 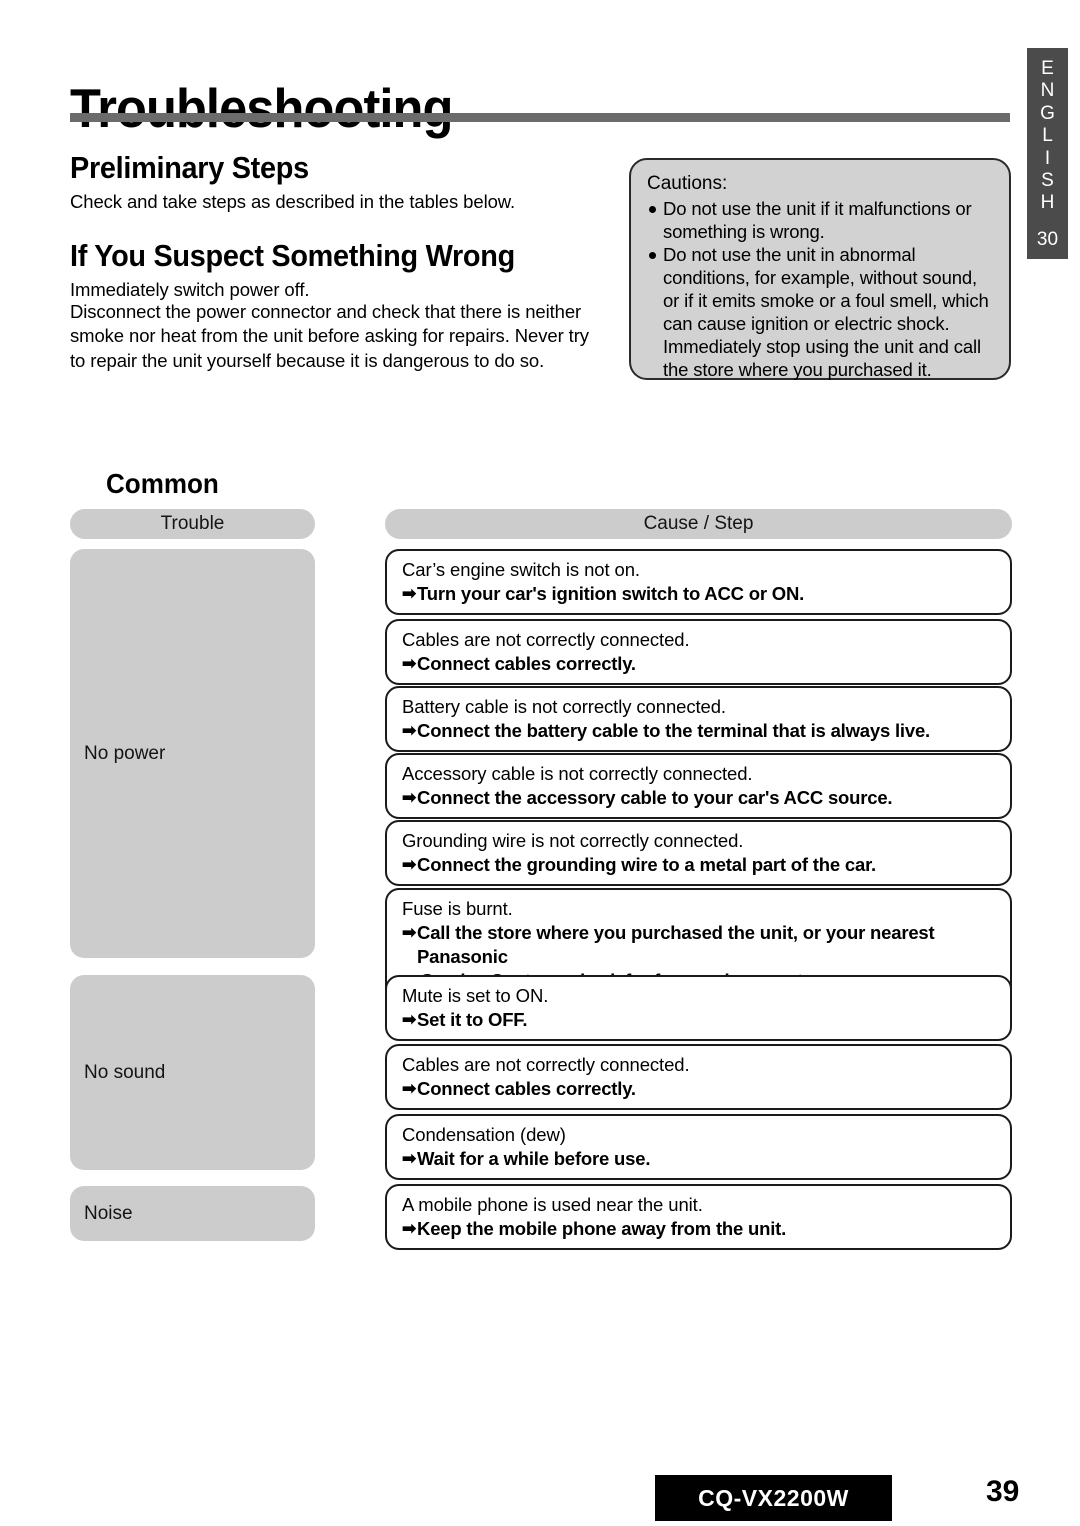 I want to click on language-letter: L, so click(x=1047, y=136).